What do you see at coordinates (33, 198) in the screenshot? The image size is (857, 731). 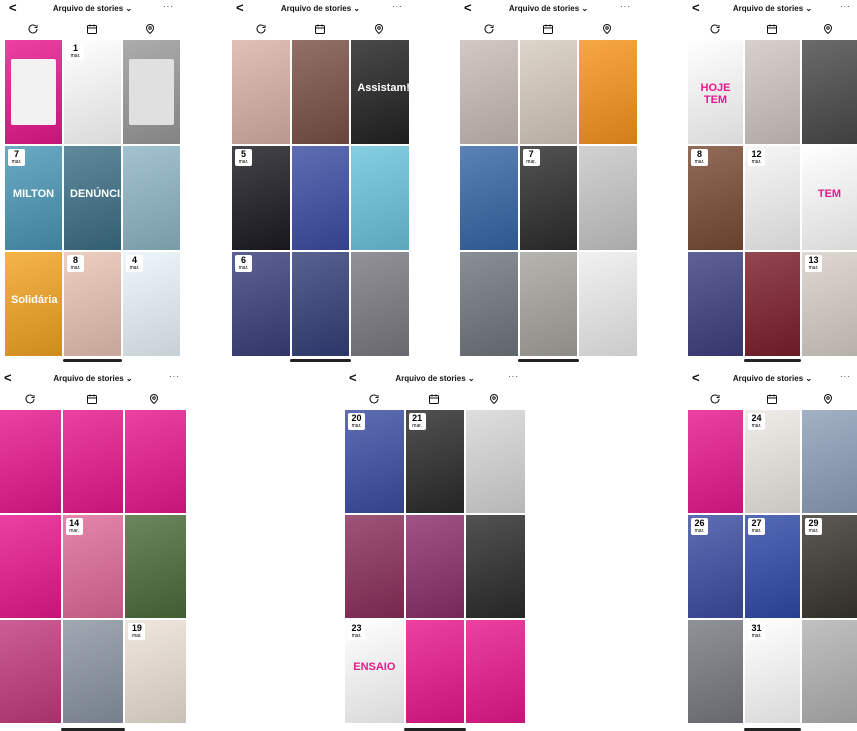 I see `story-thumbnail: MILTON 7 mar.` at bounding box center [33, 198].